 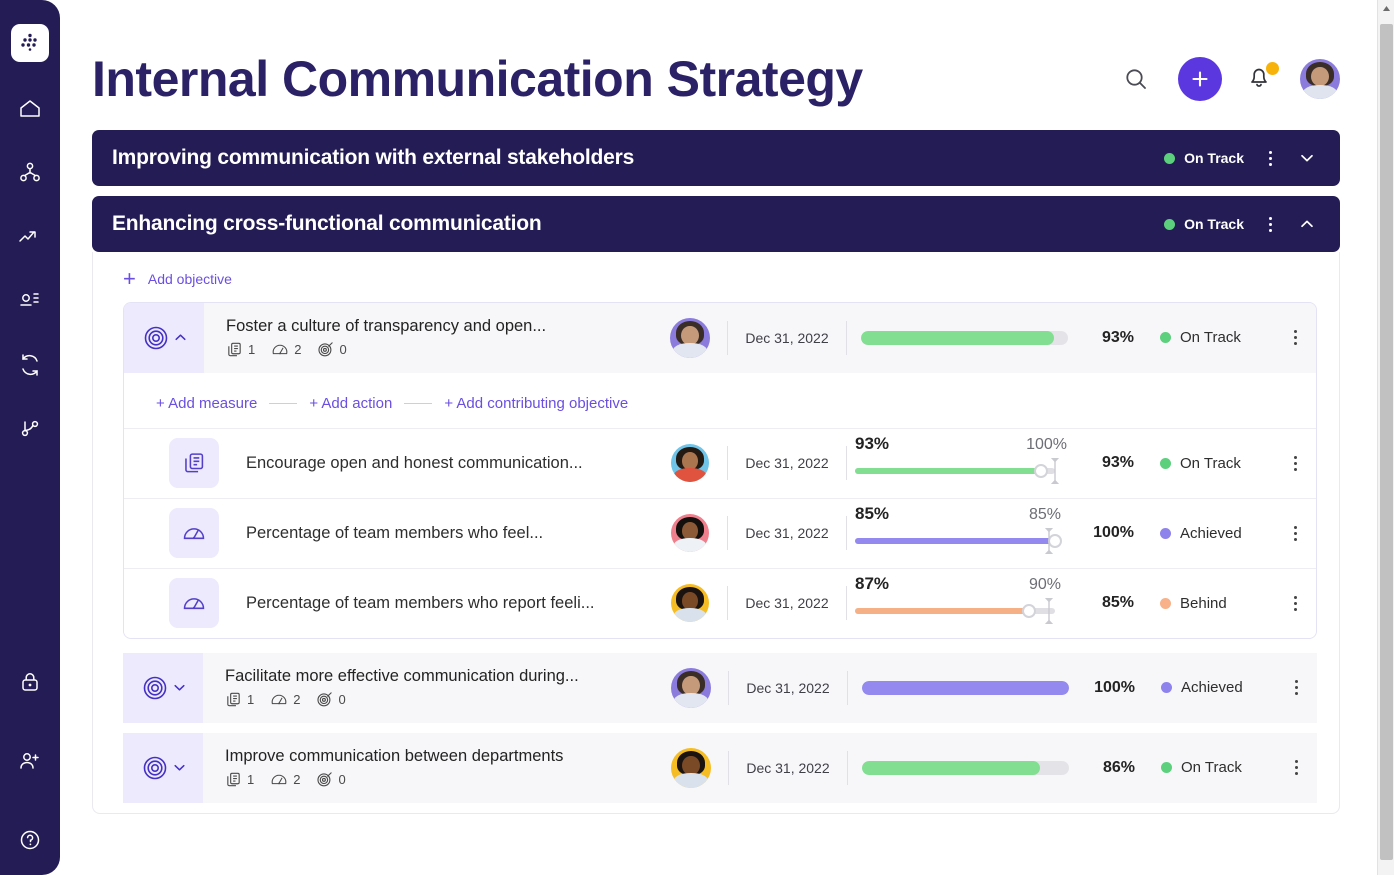 What do you see at coordinates (536, 403) in the screenshot?
I see `add-contributing-objective-link: + Add contributing objective` at bounding box center [536, 403].